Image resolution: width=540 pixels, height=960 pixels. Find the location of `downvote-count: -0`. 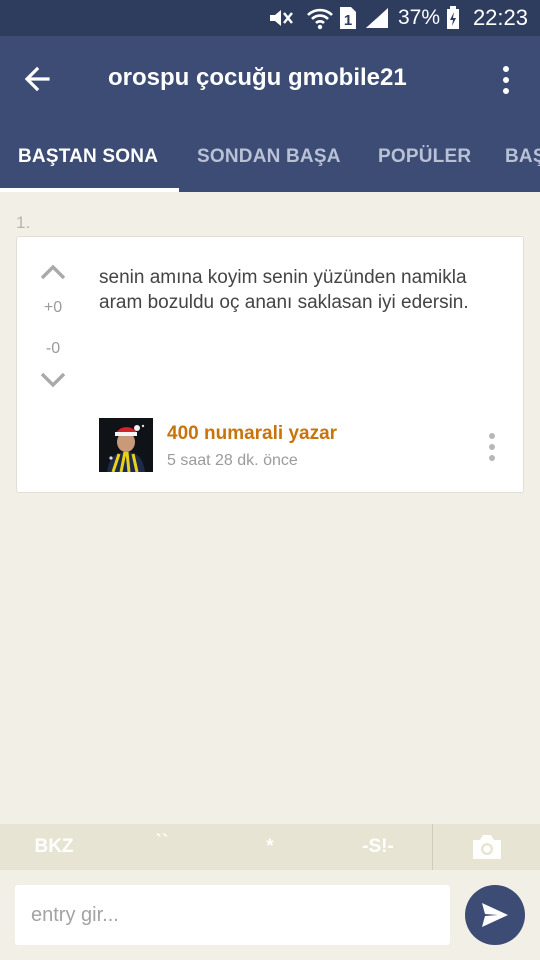

downvote-count: -0 is located at coordinates (53, 348).